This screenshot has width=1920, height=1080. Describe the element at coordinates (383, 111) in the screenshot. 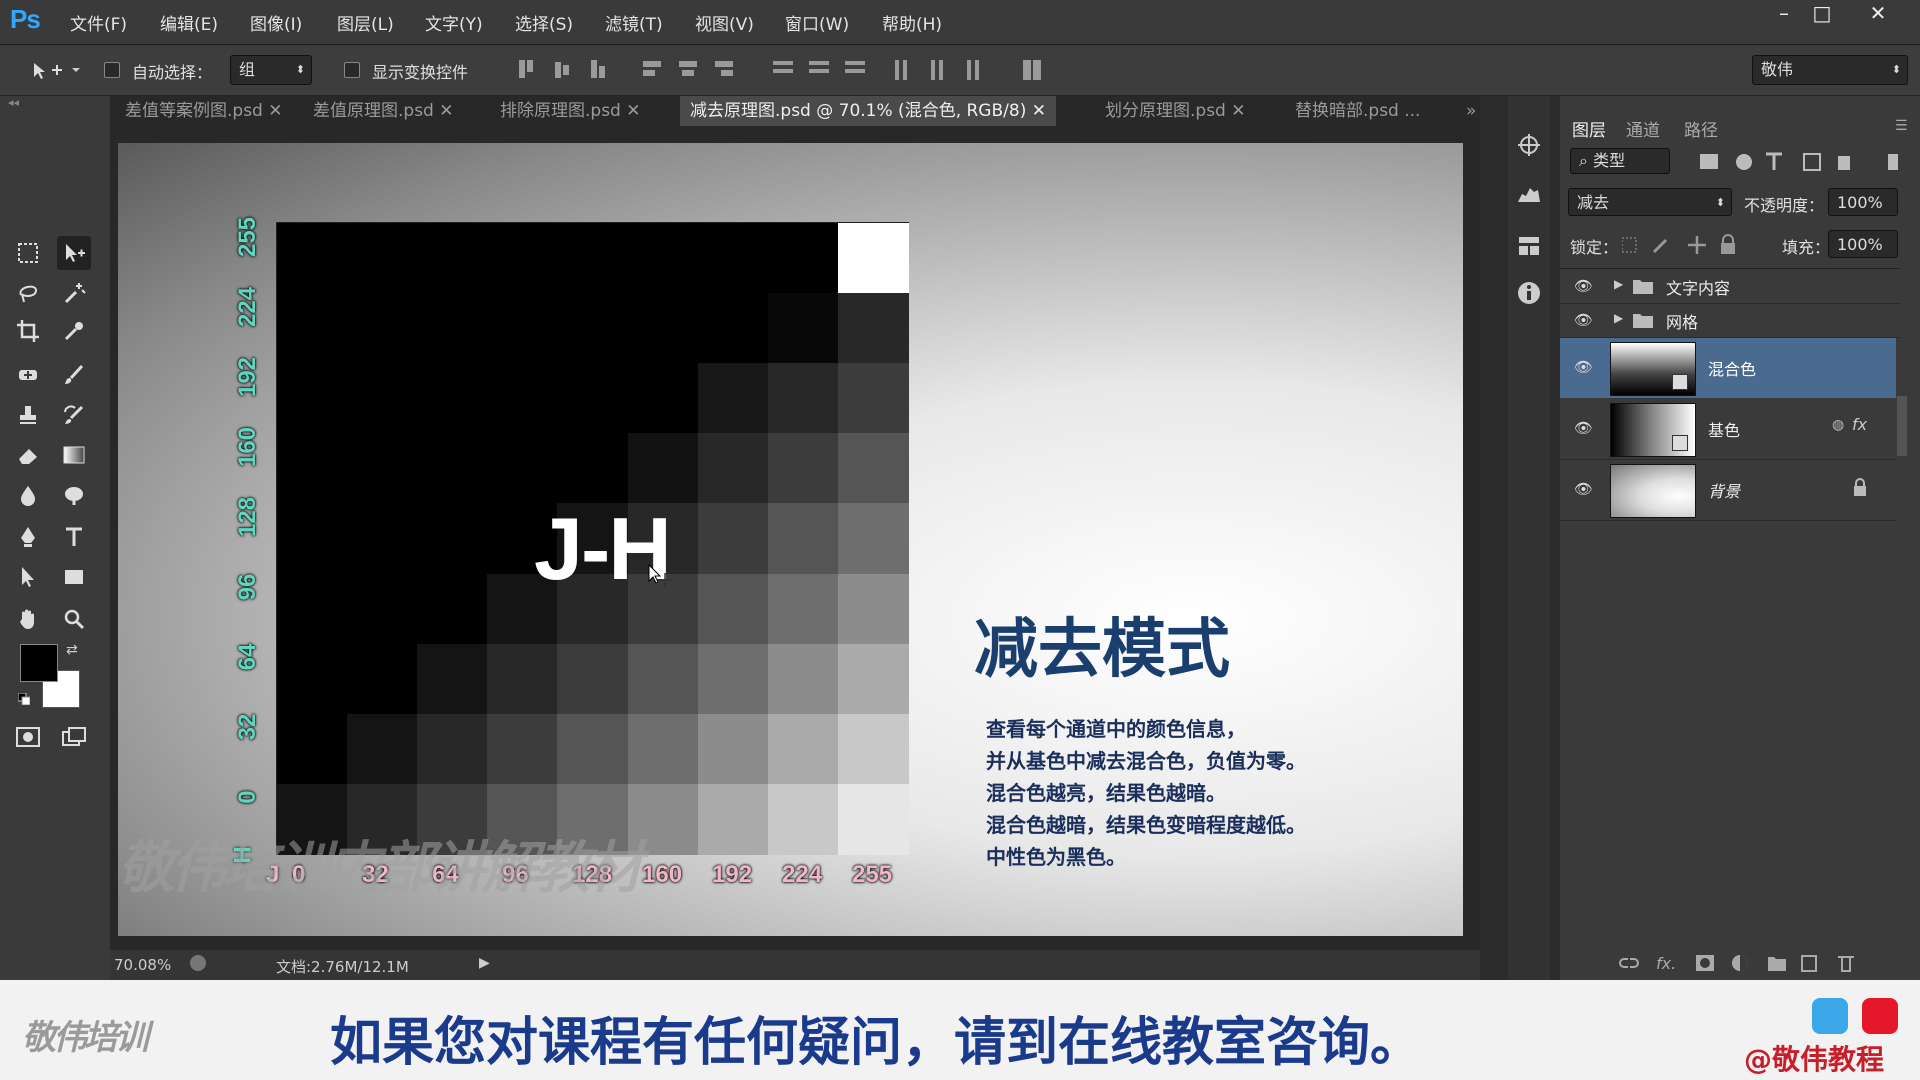

I see `tab-difference-principle: 差值原理图.psd ✕` at that location.